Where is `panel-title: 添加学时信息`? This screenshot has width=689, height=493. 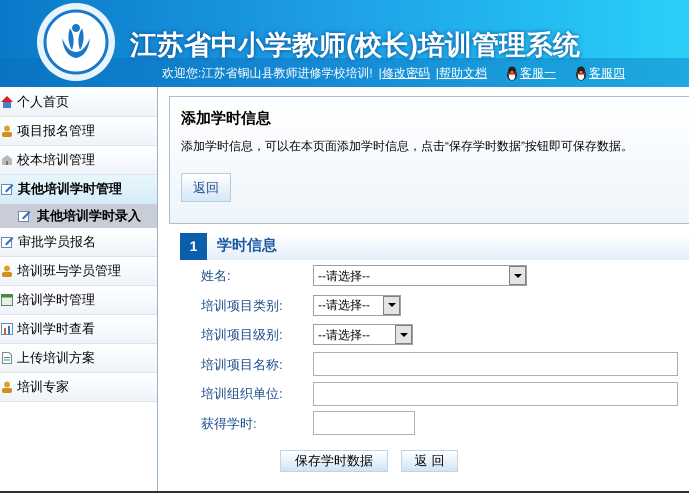
panel-title: 添加学时信息 is located at coordinates (226, 119).